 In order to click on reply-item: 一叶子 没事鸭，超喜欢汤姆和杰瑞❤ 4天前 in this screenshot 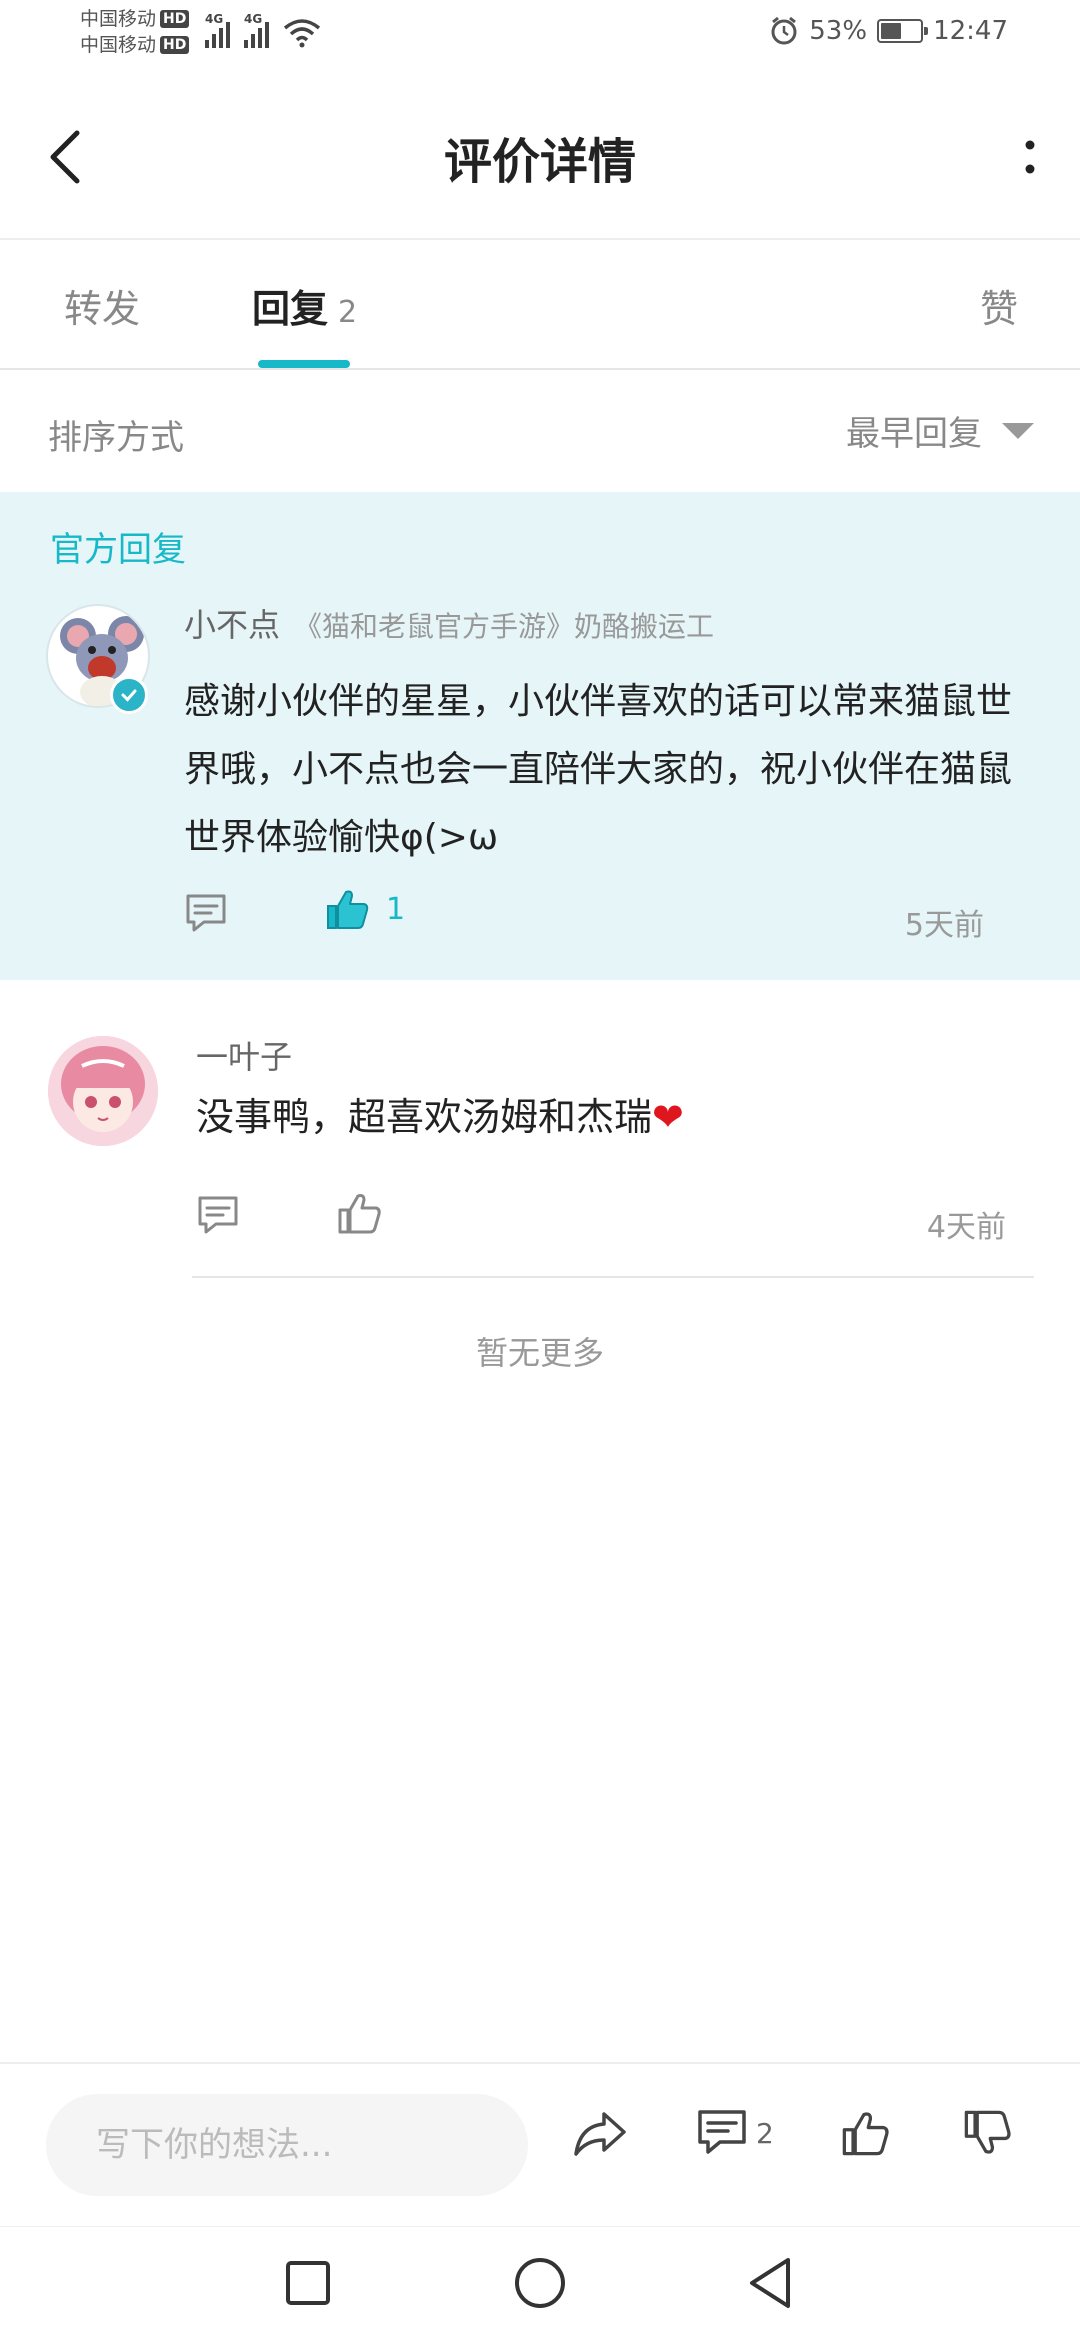, I will do `click(540, 1130)`.